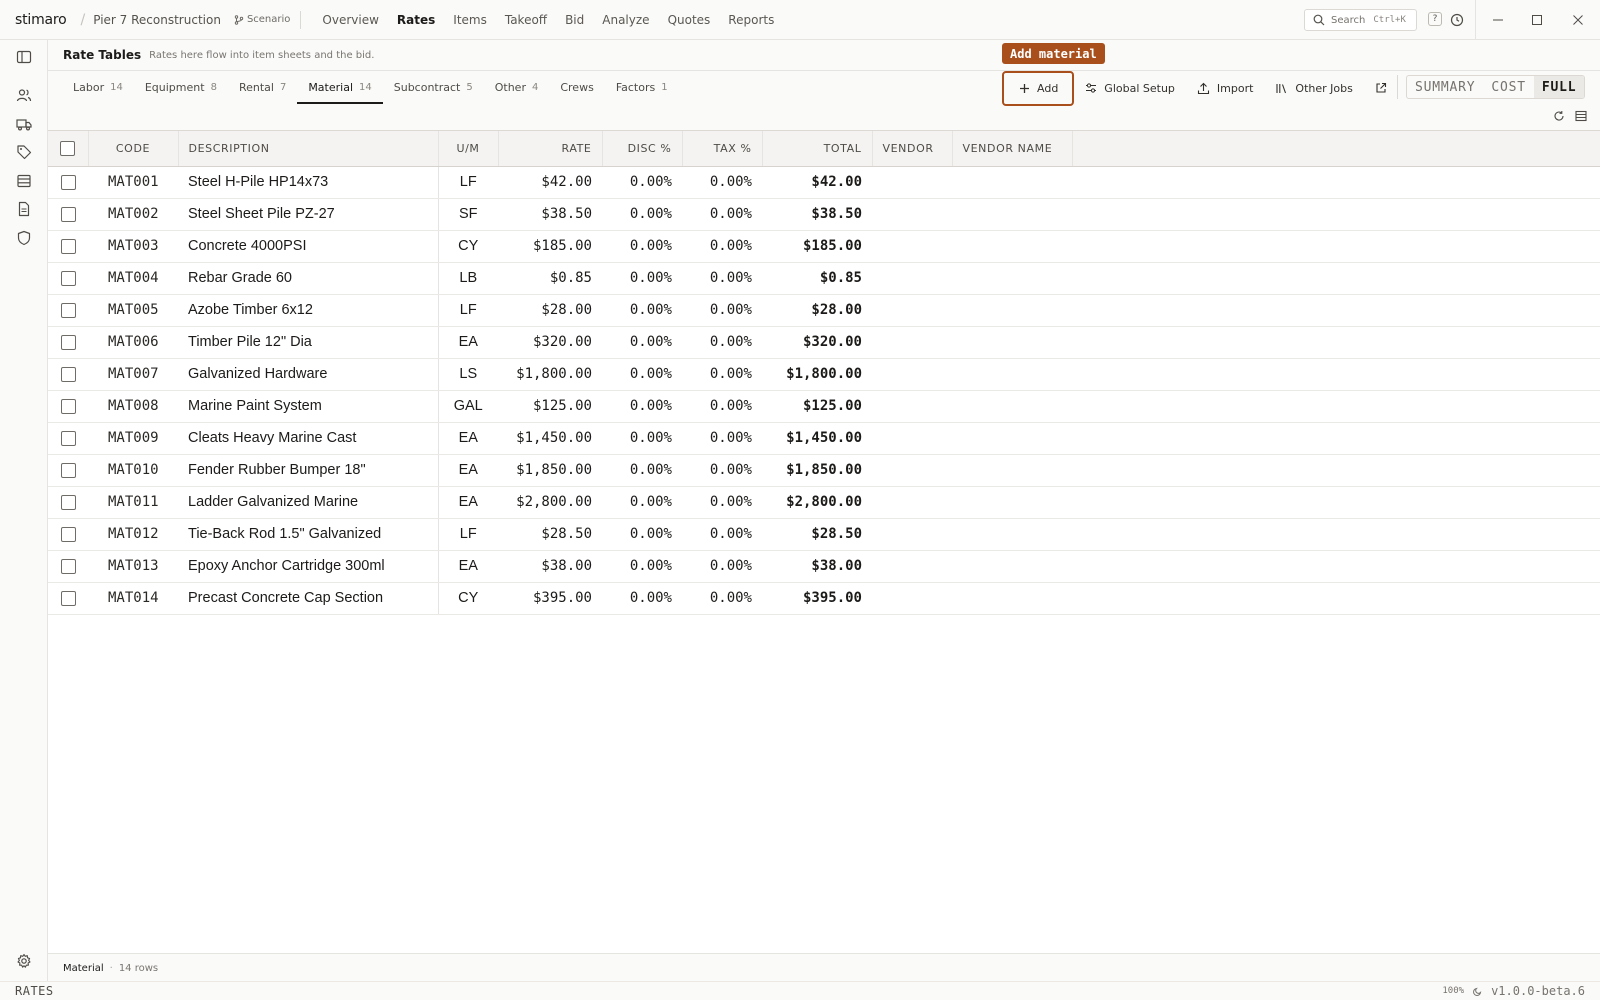  What do you see at coordinates (1498, 20) in the screenshot?
I see `minimize-button` at bounding box center [1498, 20].